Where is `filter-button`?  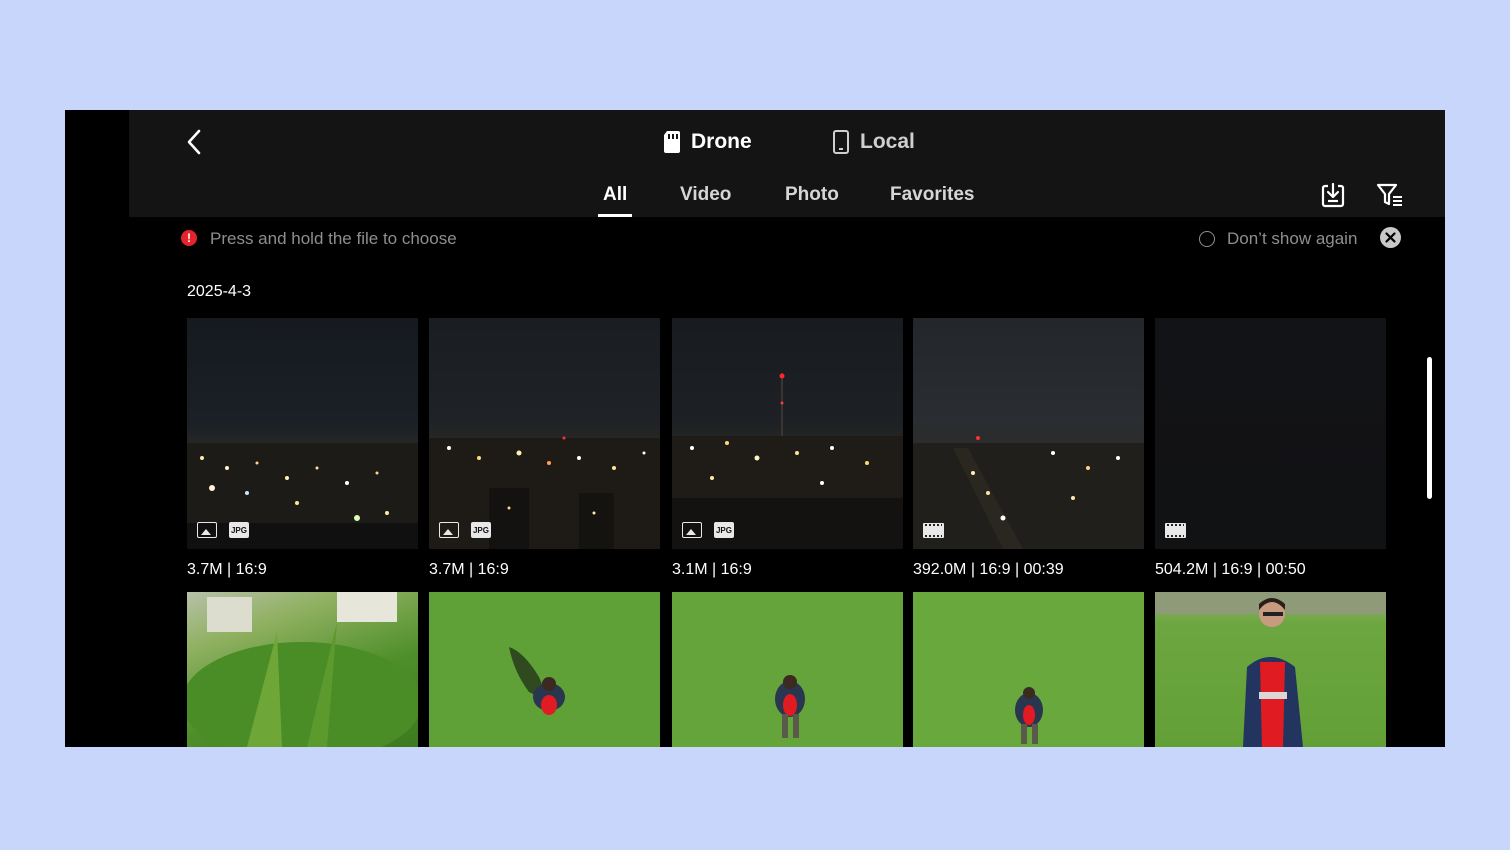 filter-button is located at coordinates (1390, 195).